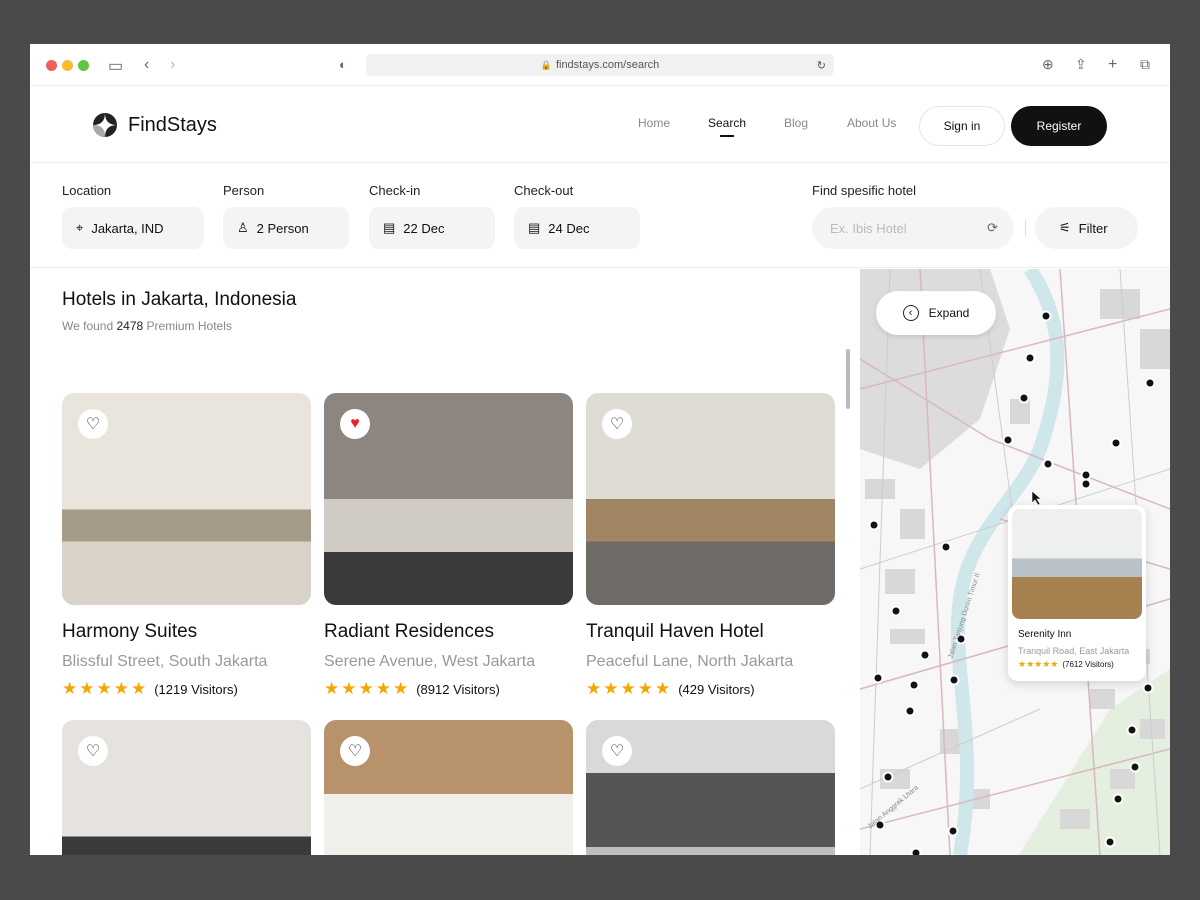 This screenshot has height=900, width=1200. What do you see at coordinates (1086, 228) in the screenshot?
I see `filter-button: ⚟ Filter` at bounding box center [1086, 228].